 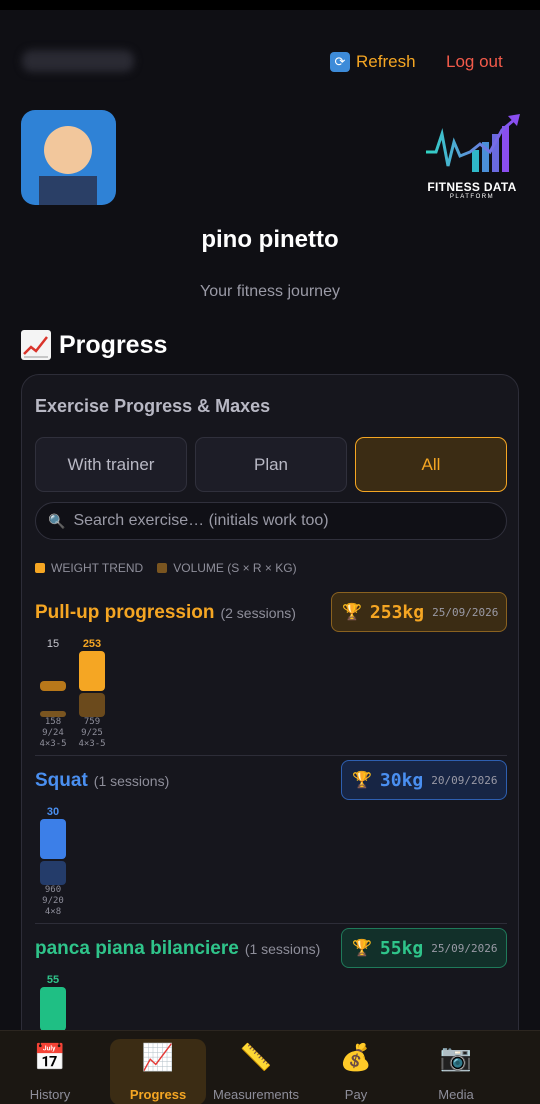 What do you see at coordinates (270, 239) in the screenshot?
I see `user-name: pino pinetto` at bounding box center [270, 239].